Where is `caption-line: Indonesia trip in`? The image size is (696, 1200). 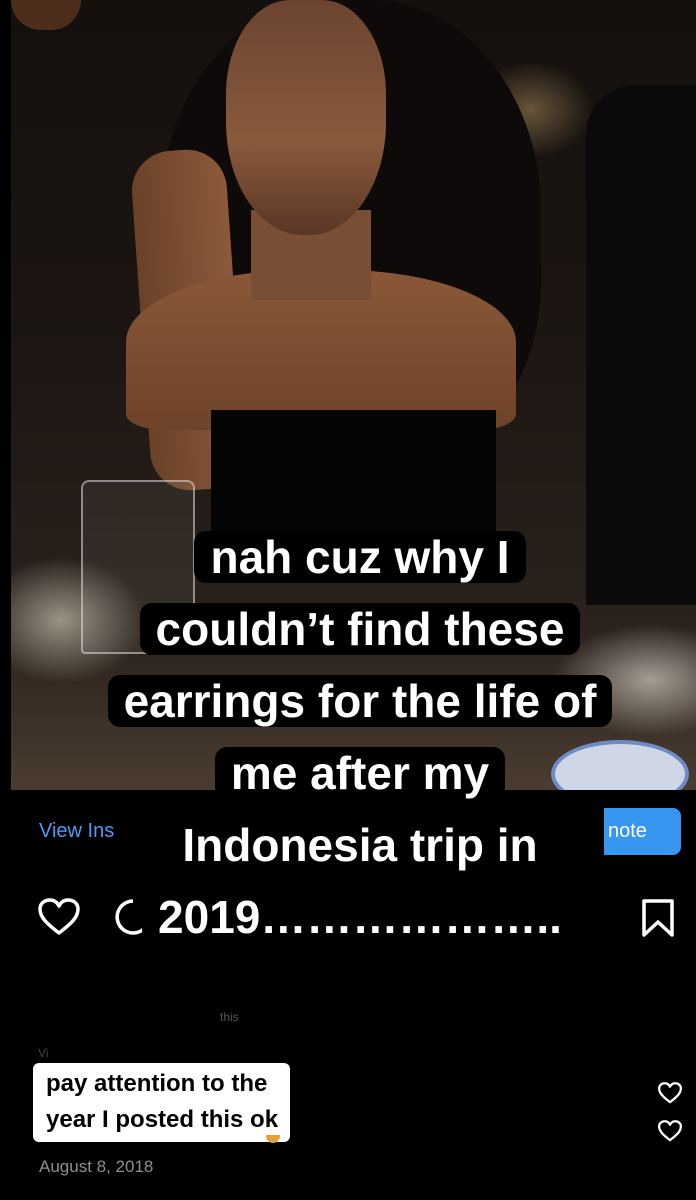
caption-line: Indonesia trip in is located at coordinates (360, 845).